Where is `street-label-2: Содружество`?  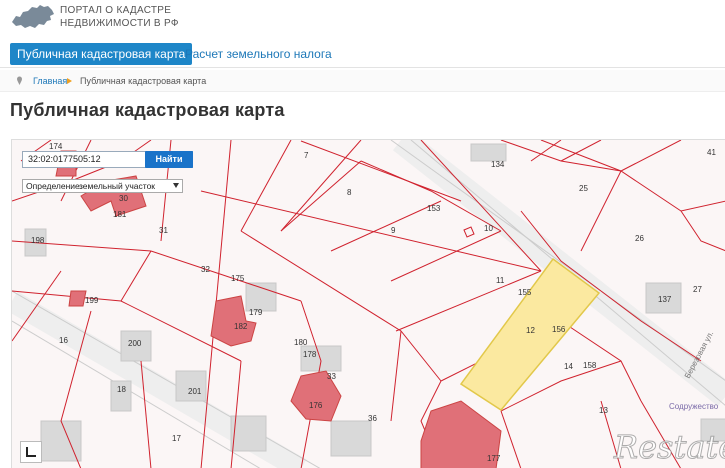 street-label-2: Содружество is located at coordinates (694, 406).